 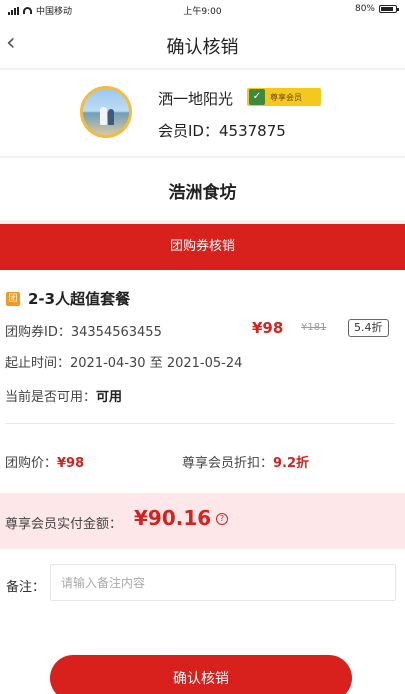 I want to click on member-discount-value: 9.2折, so click(x=291, y=463).